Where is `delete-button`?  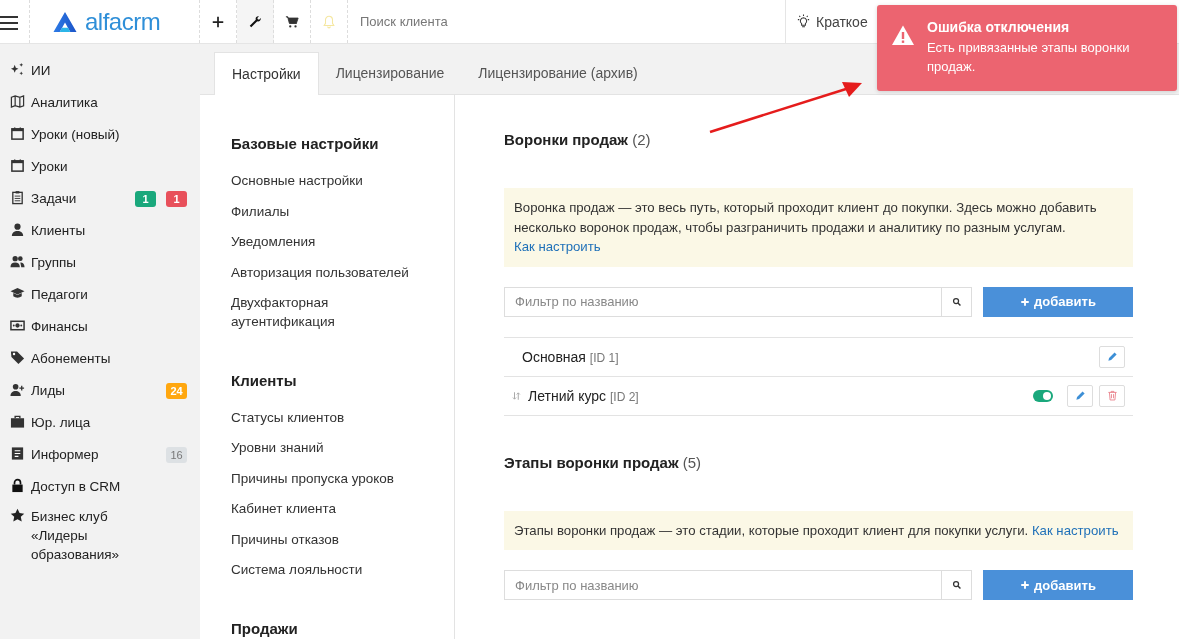 delete-button is located at coordinates (1112, 395).